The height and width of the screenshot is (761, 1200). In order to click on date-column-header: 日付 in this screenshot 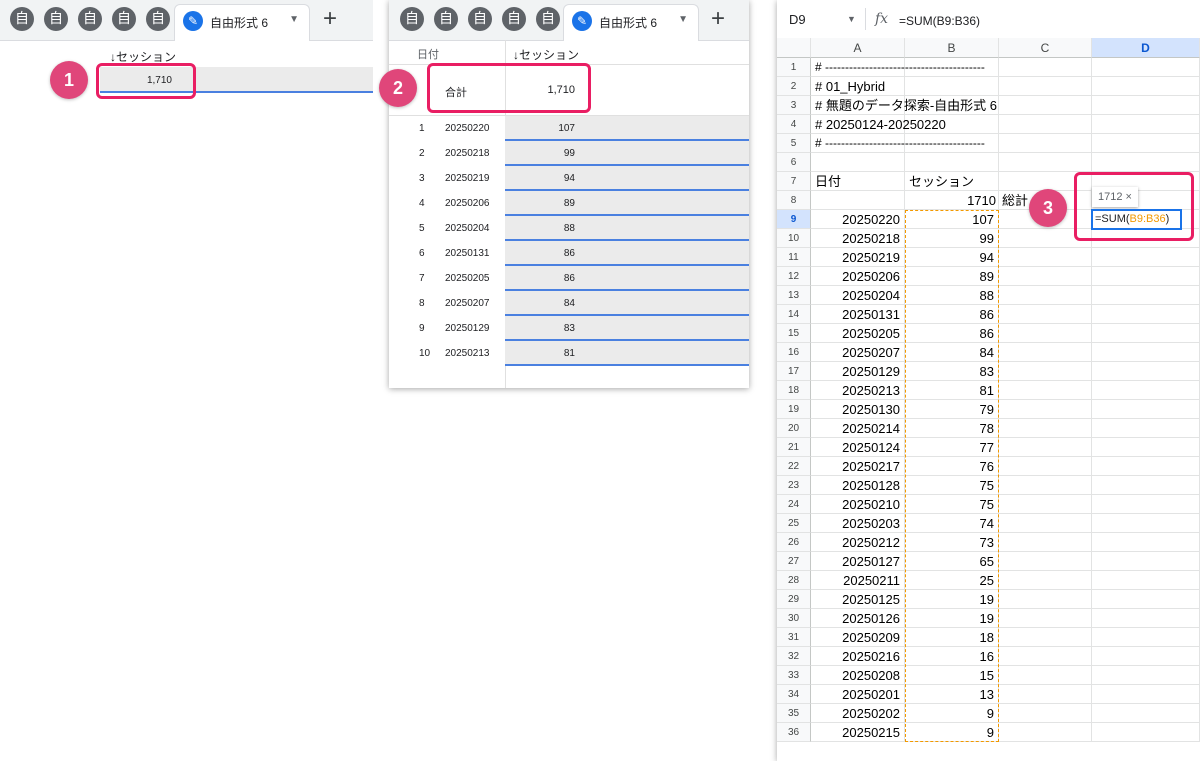, I will do `click(428, 54)`.